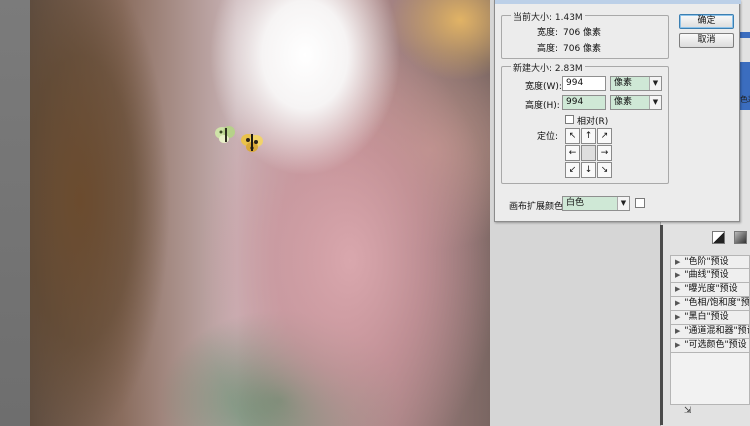  What do you see at coordinates (584, 83) in the screenshot?
I see `width-input: 994` at bounding box center [584, 83].